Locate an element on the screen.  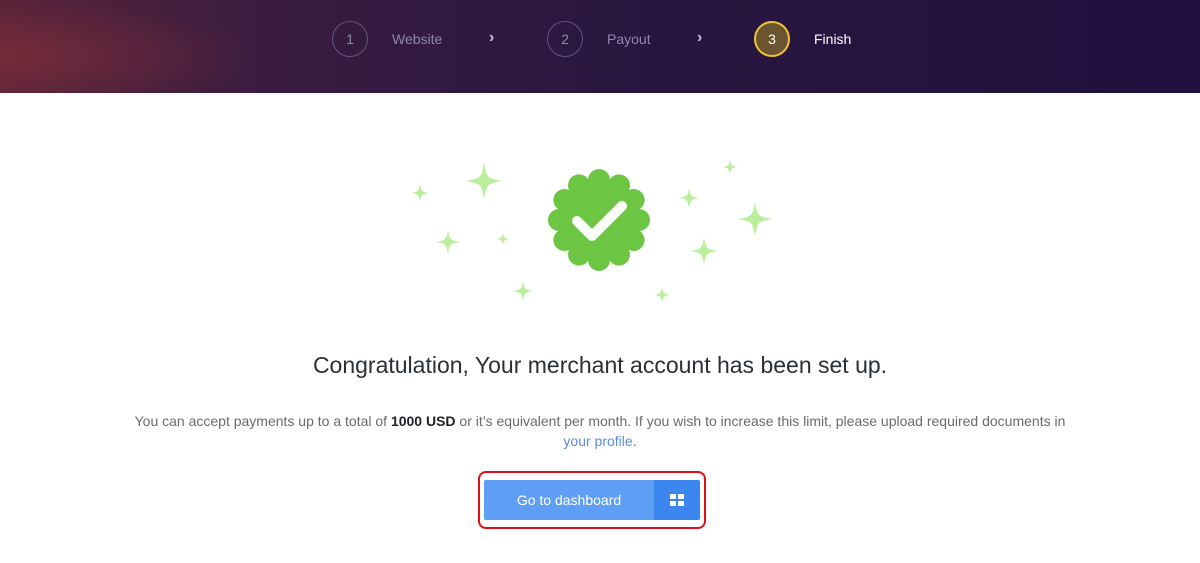
dashboard-button-label: Go to dashboard is located at coordinates (569, 500).